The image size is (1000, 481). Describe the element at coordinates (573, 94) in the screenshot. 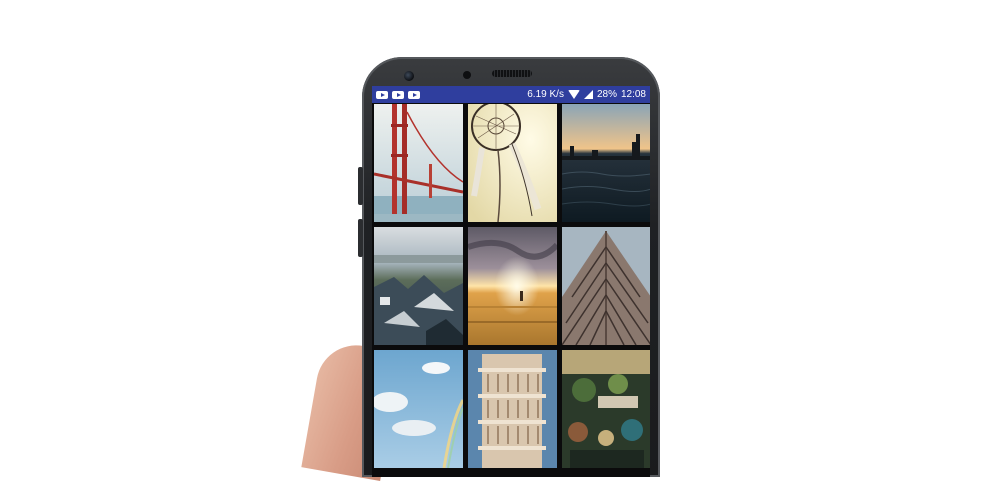

I see `wifi-icon` at that location.